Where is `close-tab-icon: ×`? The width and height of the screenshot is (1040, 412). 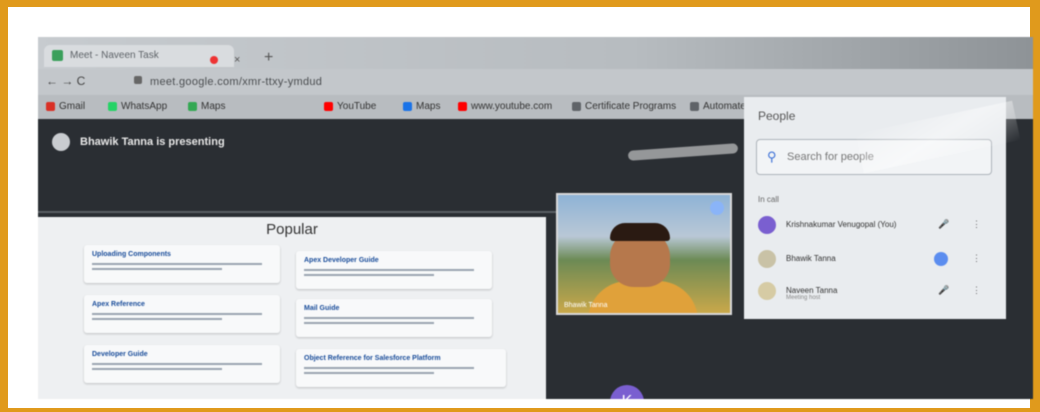
close-tab-icon: × is located at coordinates (237, 60).